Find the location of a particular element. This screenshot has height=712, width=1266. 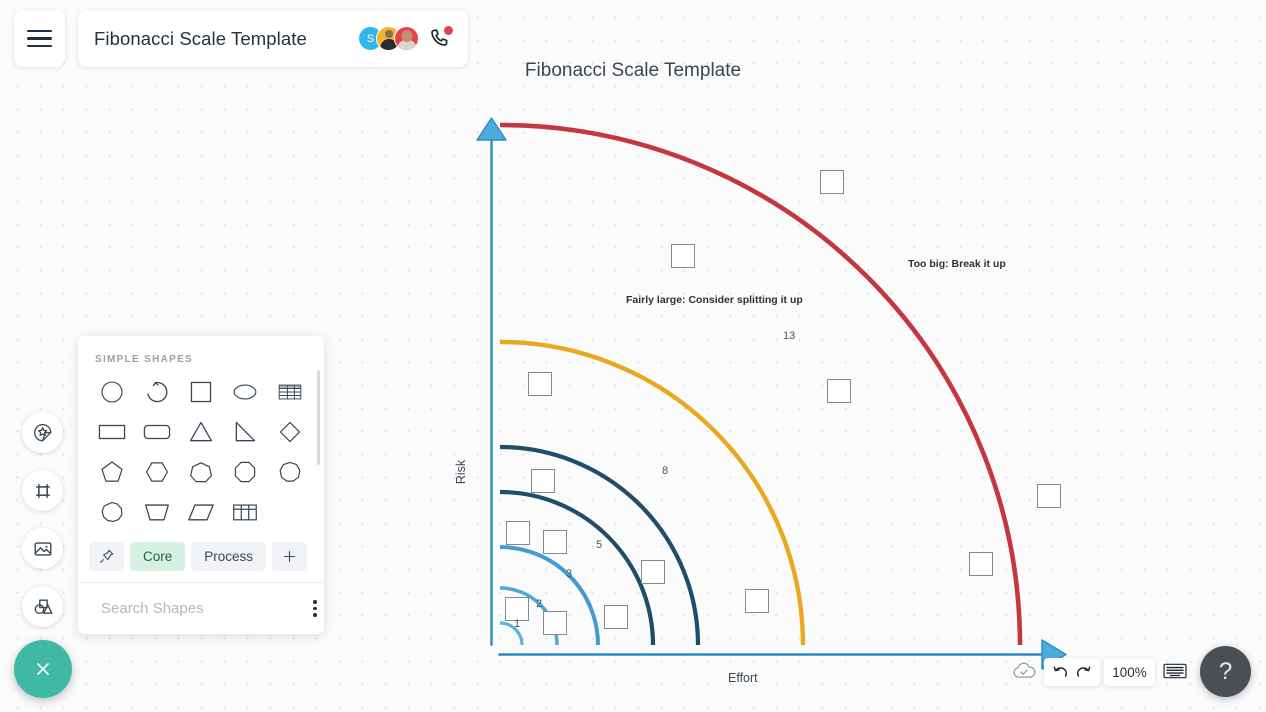

shape-search-row is located at coordinates (201, 608).